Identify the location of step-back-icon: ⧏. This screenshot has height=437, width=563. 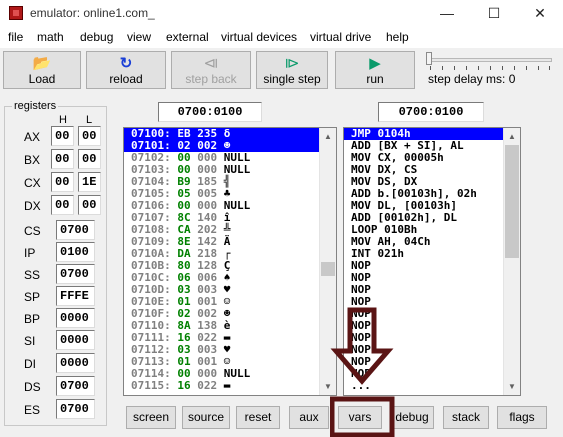
(211, 63).